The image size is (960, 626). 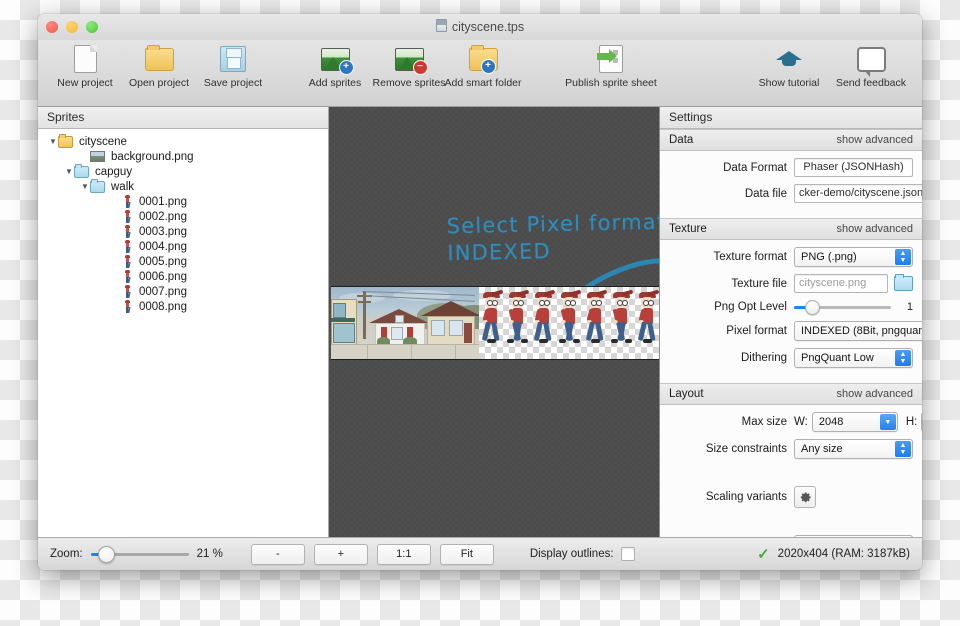 I want to click on tree-item-label: 0005.png, so click(x=163, y=261).